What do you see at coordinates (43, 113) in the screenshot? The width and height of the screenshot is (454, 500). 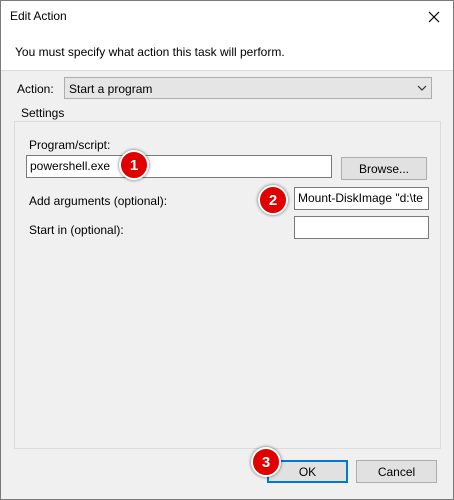 I see `settings-legend: Settings` at bounding box center [43, 113].